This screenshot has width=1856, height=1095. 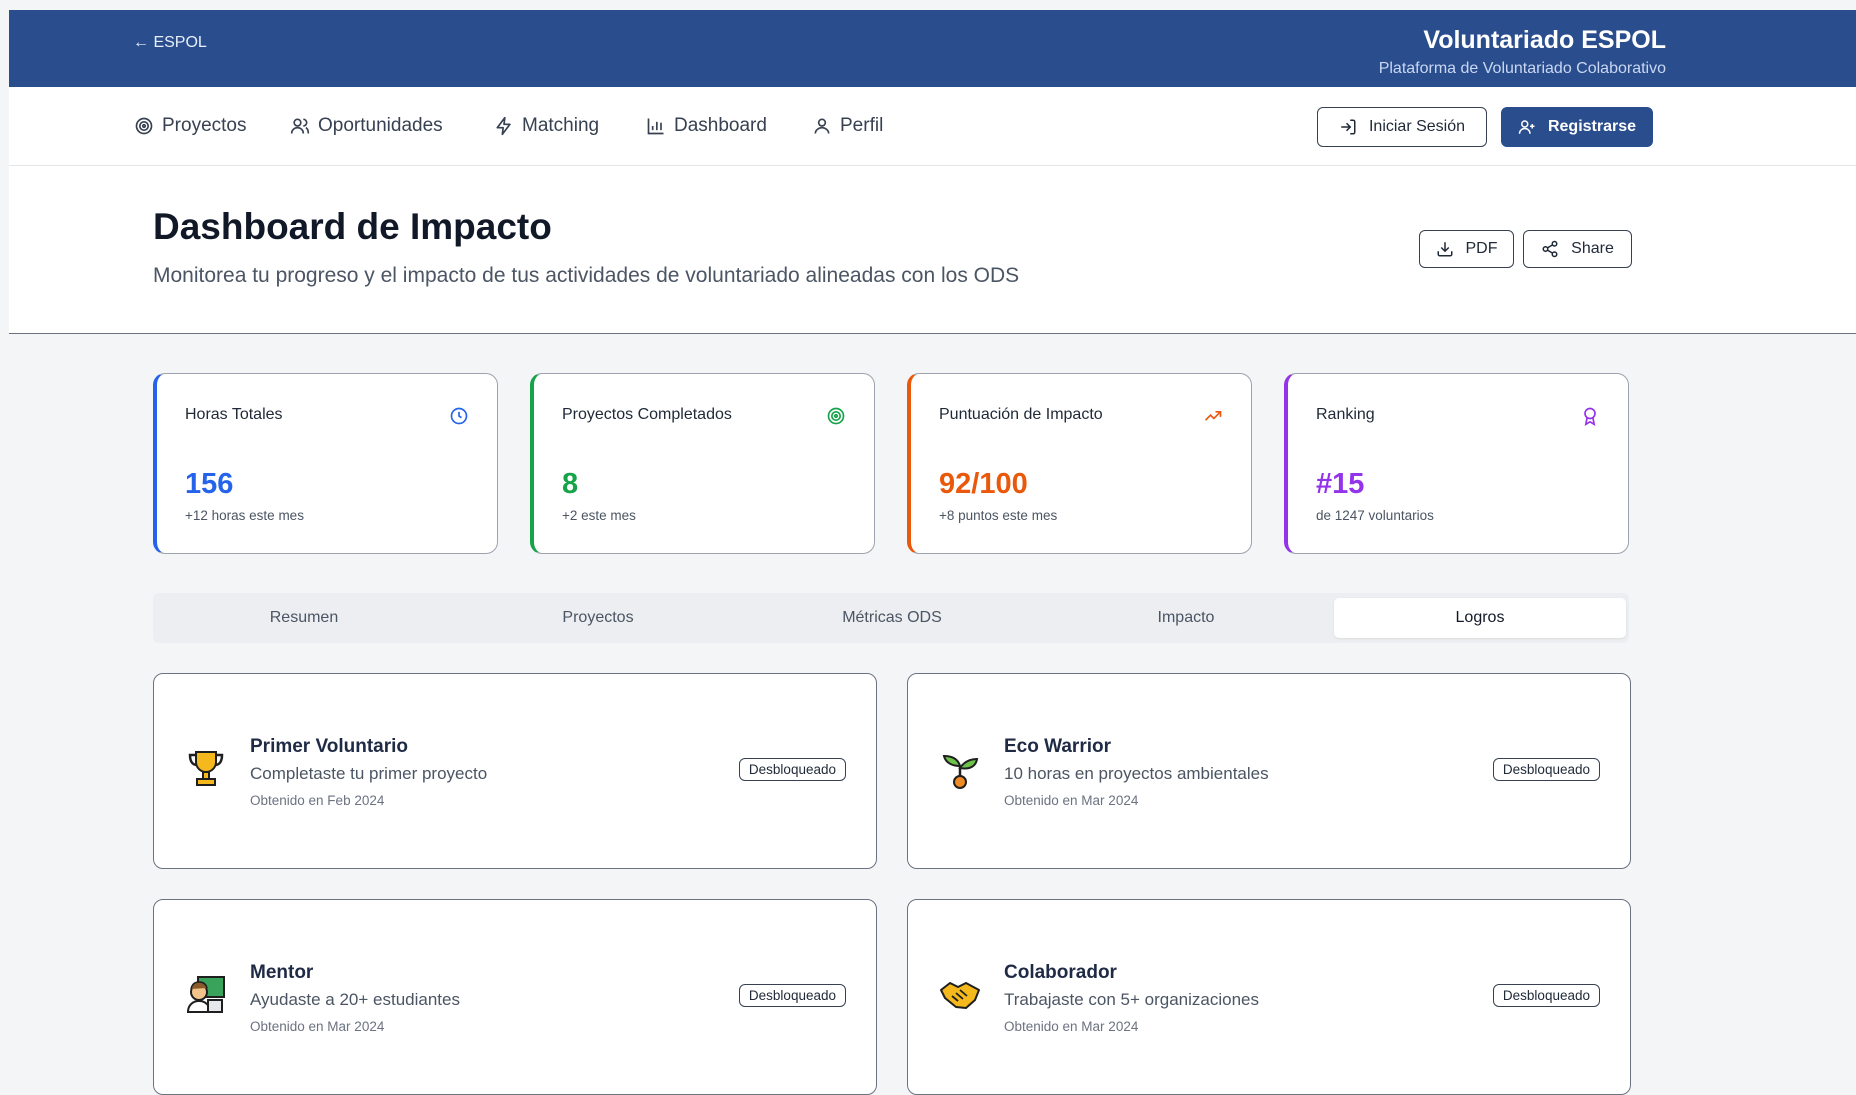 I want to click on log-in-icon, so click(x=1348, y=127).